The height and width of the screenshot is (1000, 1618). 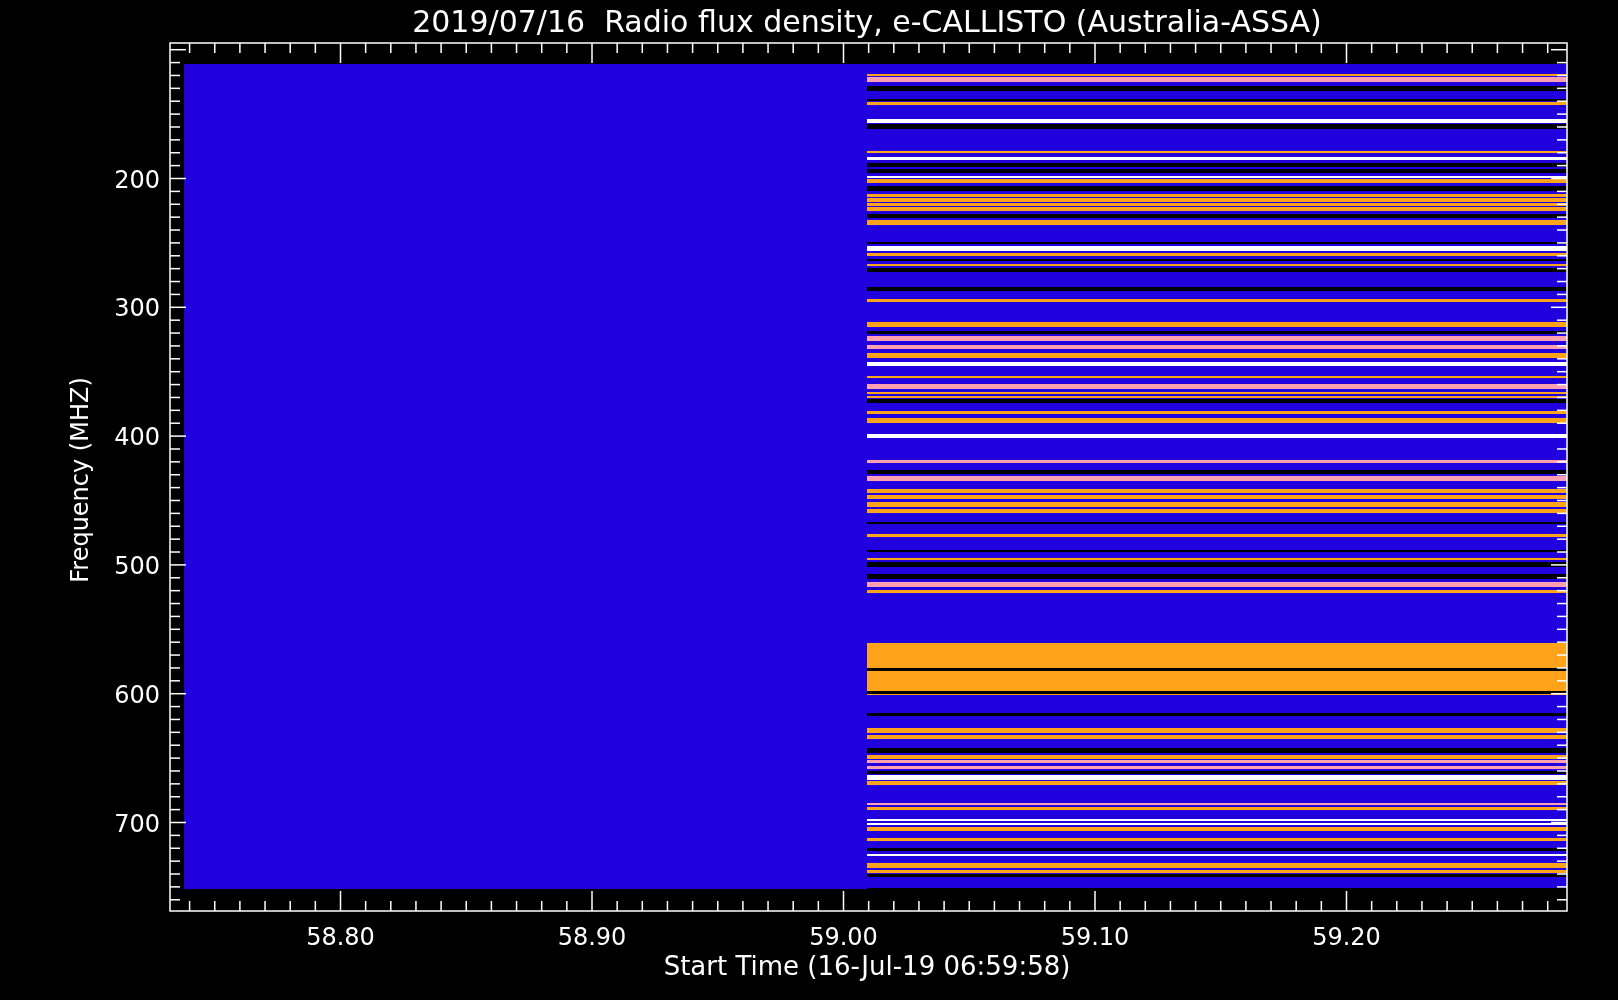 What do you see at coordinates (137, 179) in the screenshot?
I see `y-tick-label: 200` at bounding box center [137, 179].